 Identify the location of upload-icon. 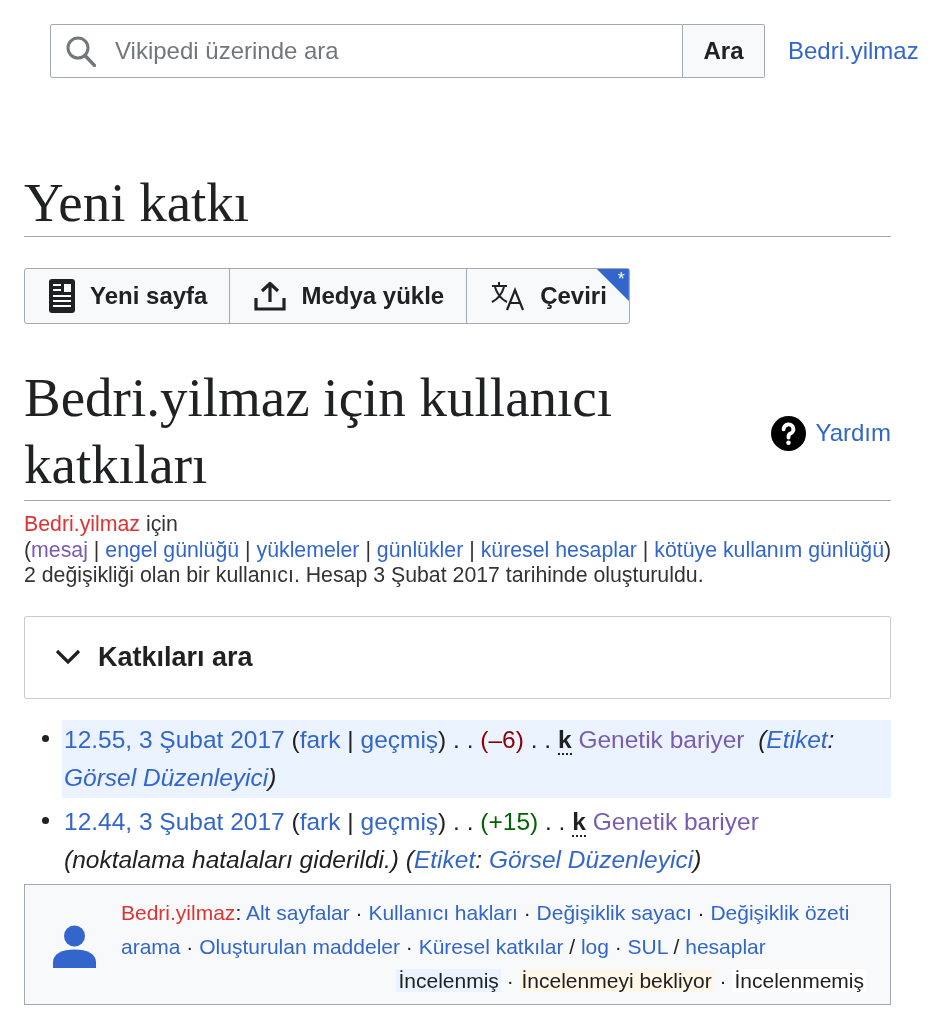
(270, 296).